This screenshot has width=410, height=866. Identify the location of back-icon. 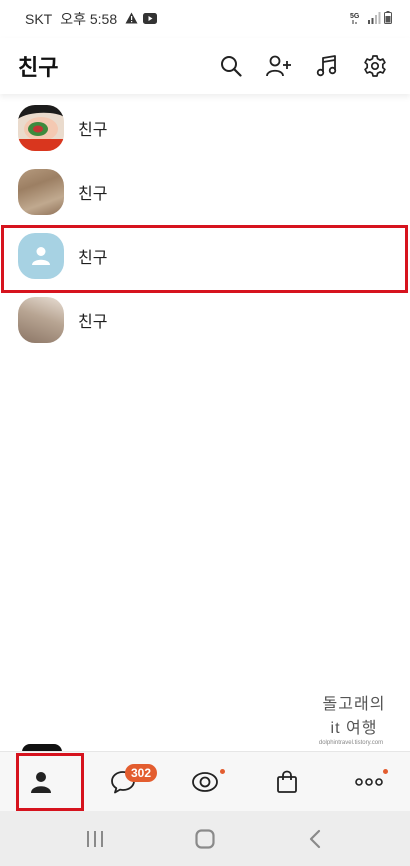
(315, 838).